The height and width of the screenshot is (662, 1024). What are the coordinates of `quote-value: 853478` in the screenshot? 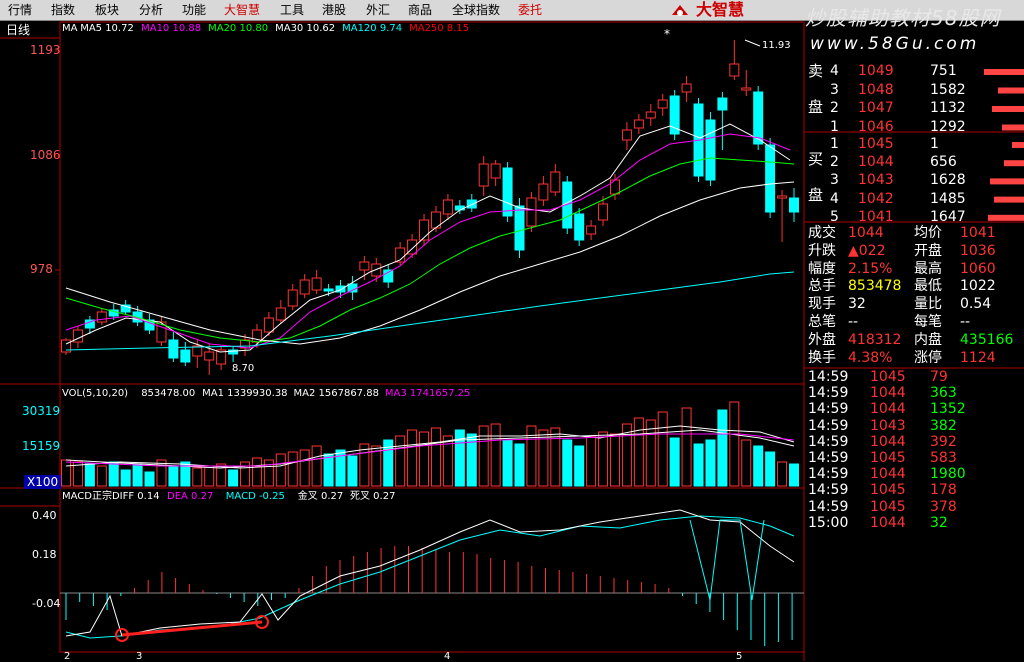 It's located at (875, 286).